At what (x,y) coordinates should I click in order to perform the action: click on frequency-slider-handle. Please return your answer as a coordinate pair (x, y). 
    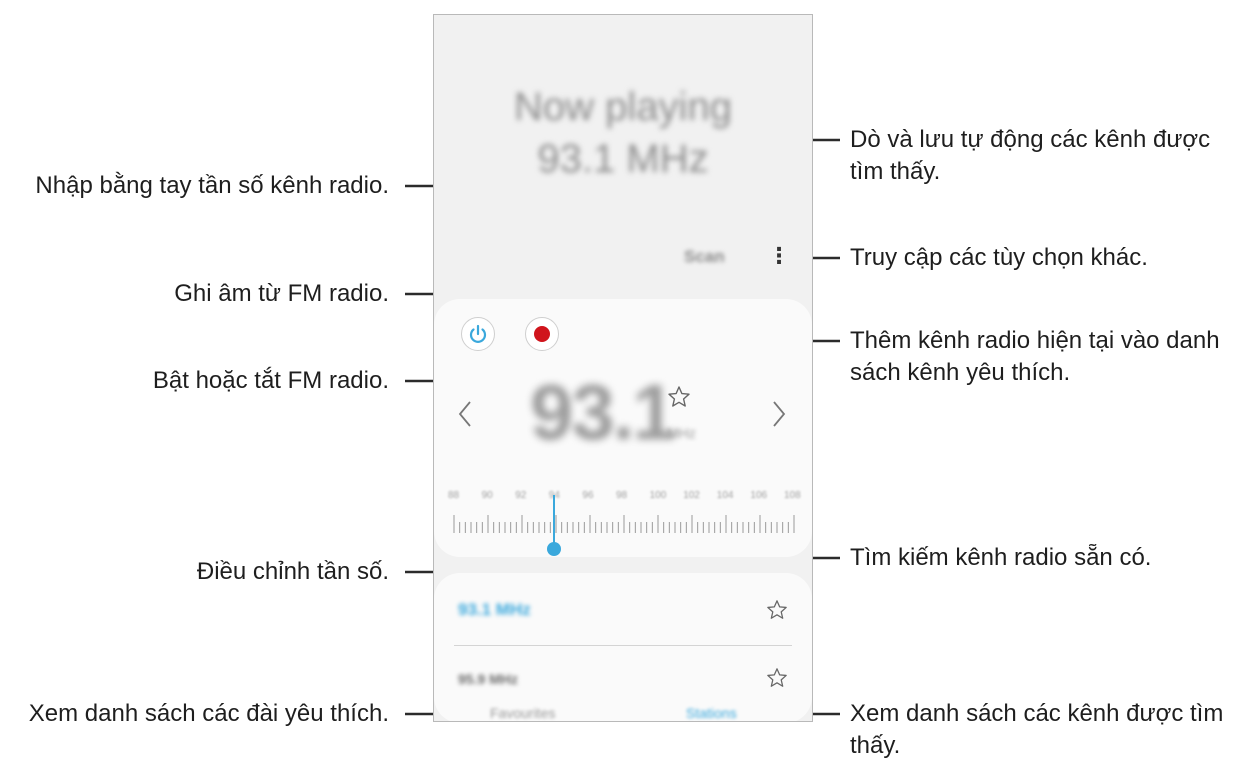
    Looking at the image, I should click on (554, 549).